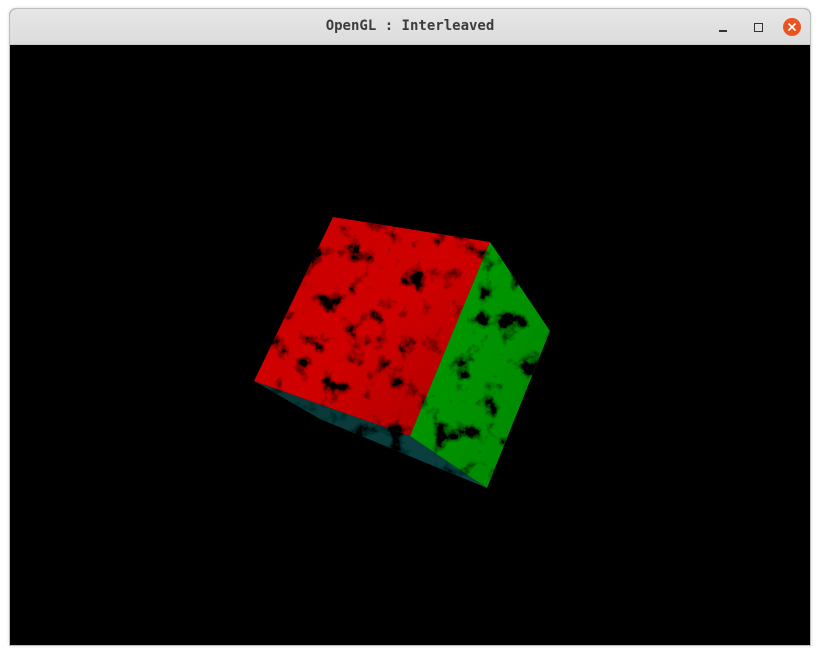 The image size is (820, 655). I want to click on maximize-icon, so click(758, 27).